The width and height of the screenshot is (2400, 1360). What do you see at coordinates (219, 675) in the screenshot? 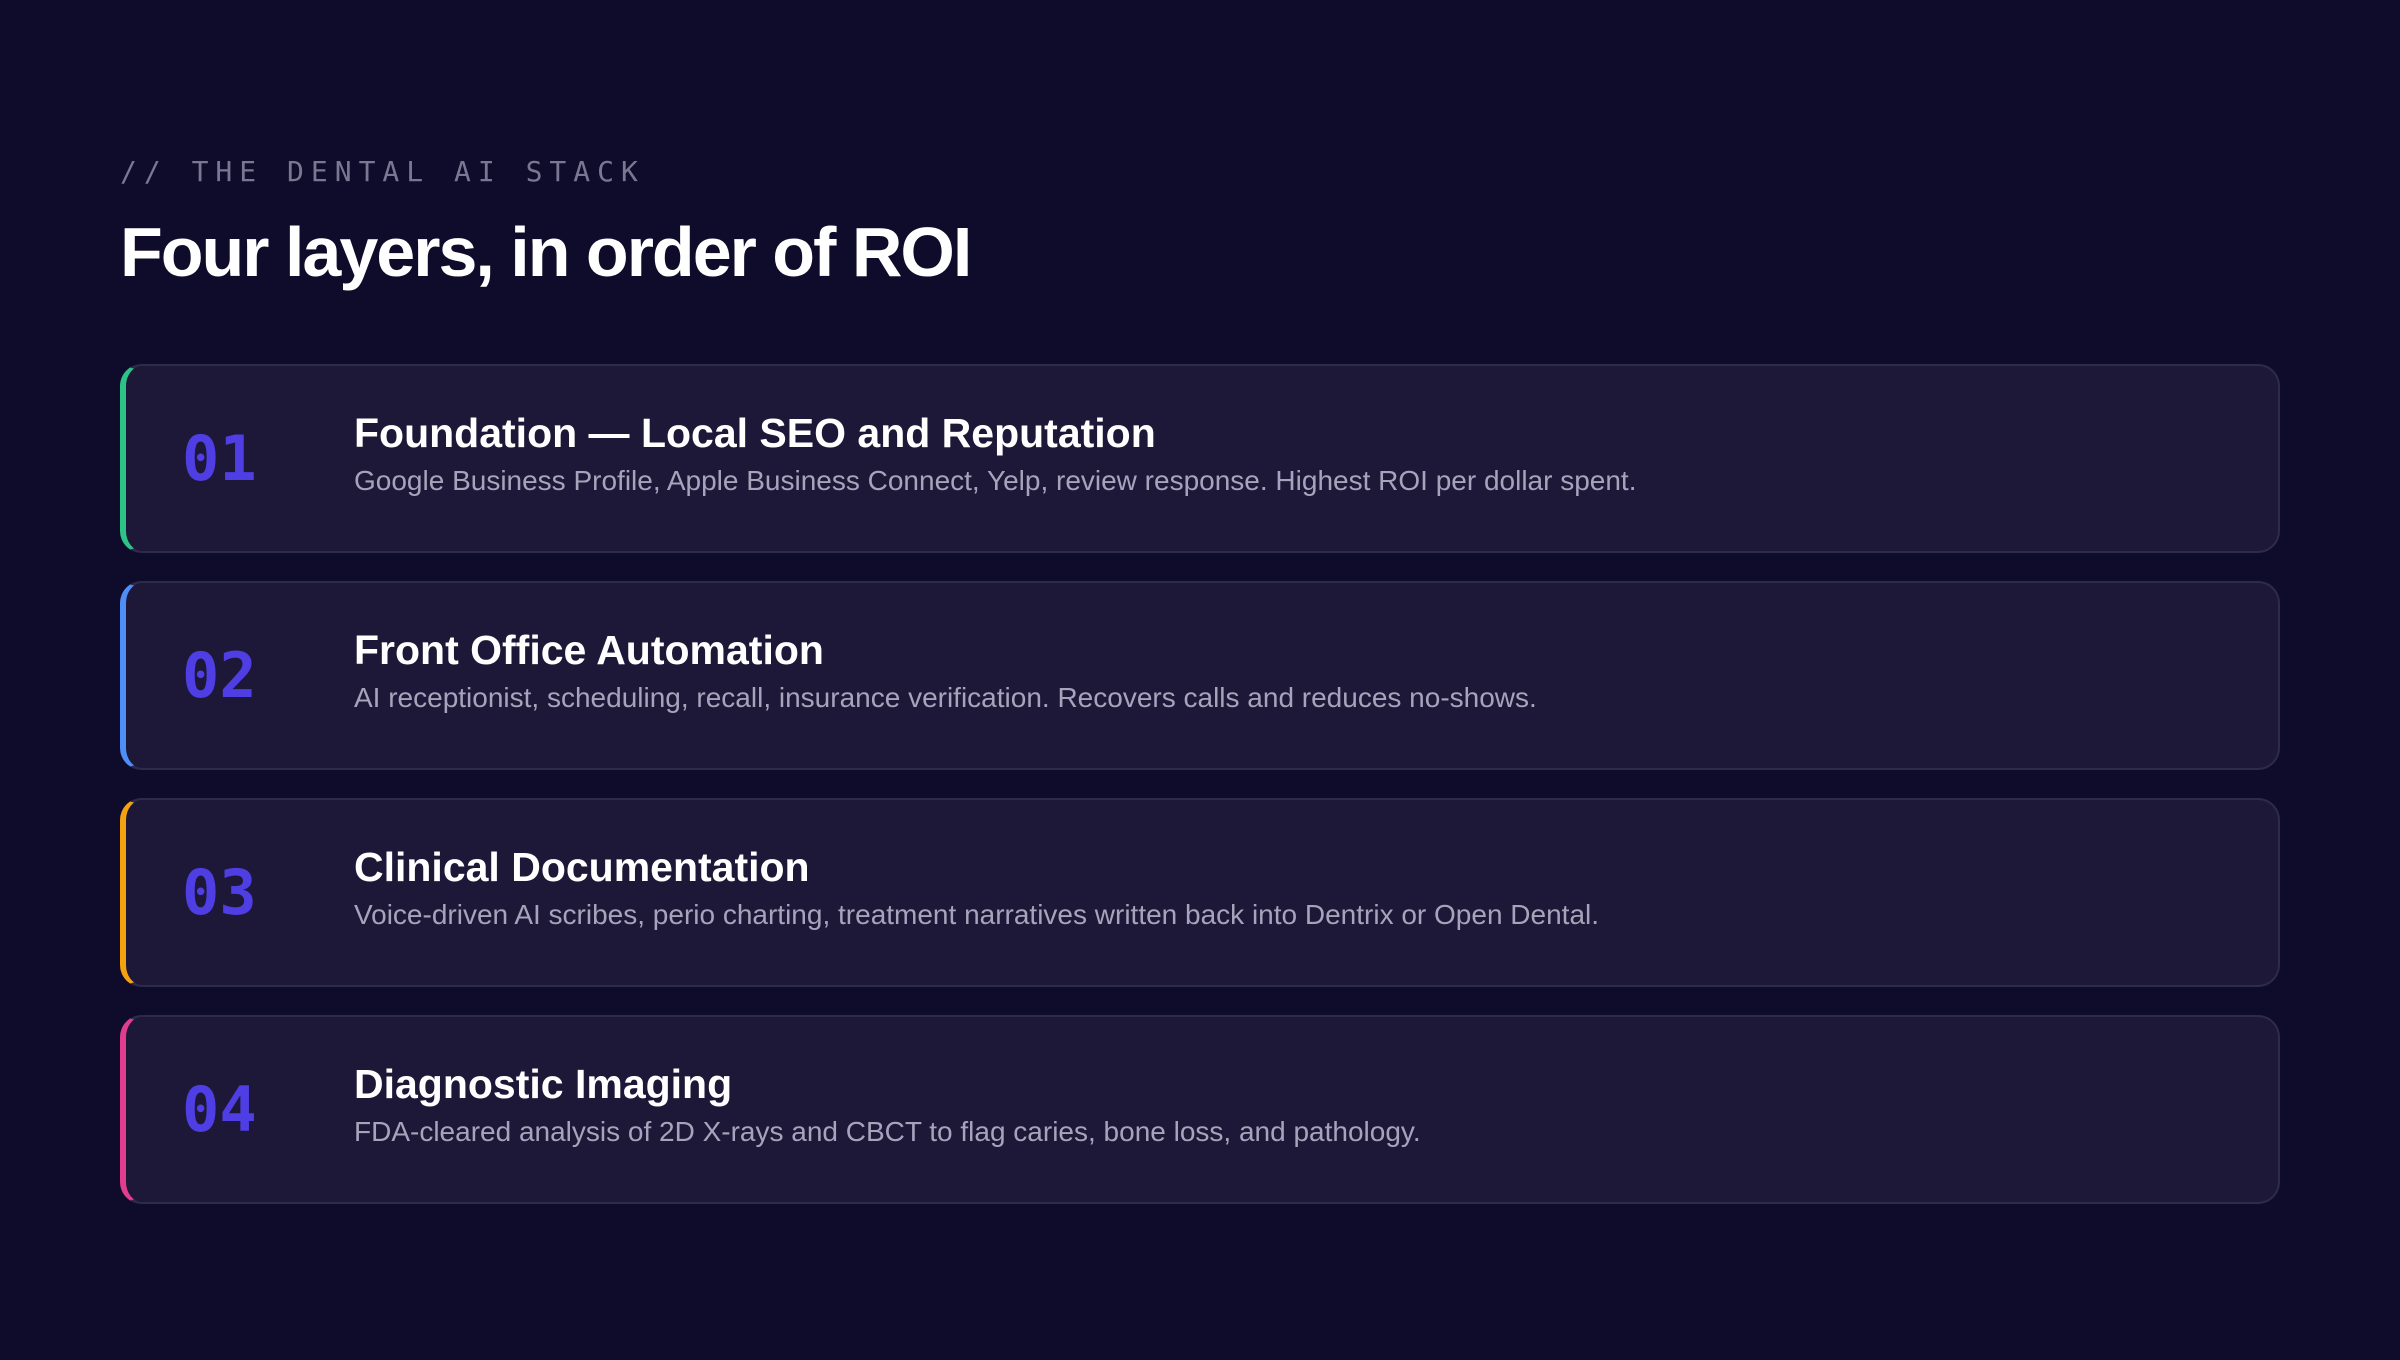
I see `layer-number: 02` at bounding box center [219, 675].